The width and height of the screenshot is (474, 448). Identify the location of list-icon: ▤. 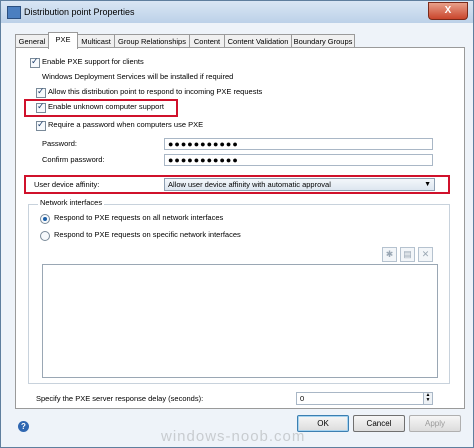
(407, 254).